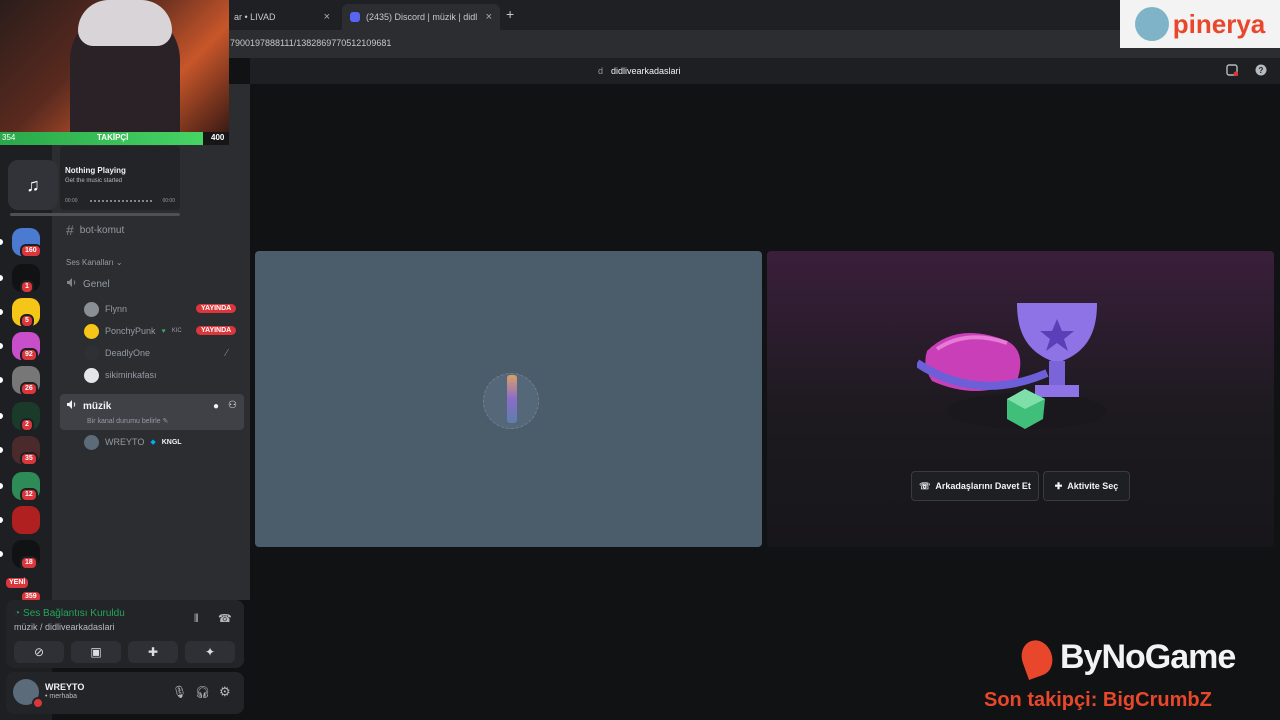  What do you see at coordinates (26, 520) in the screenshot?
I see `server-icon` at bounding box center [26, 520].